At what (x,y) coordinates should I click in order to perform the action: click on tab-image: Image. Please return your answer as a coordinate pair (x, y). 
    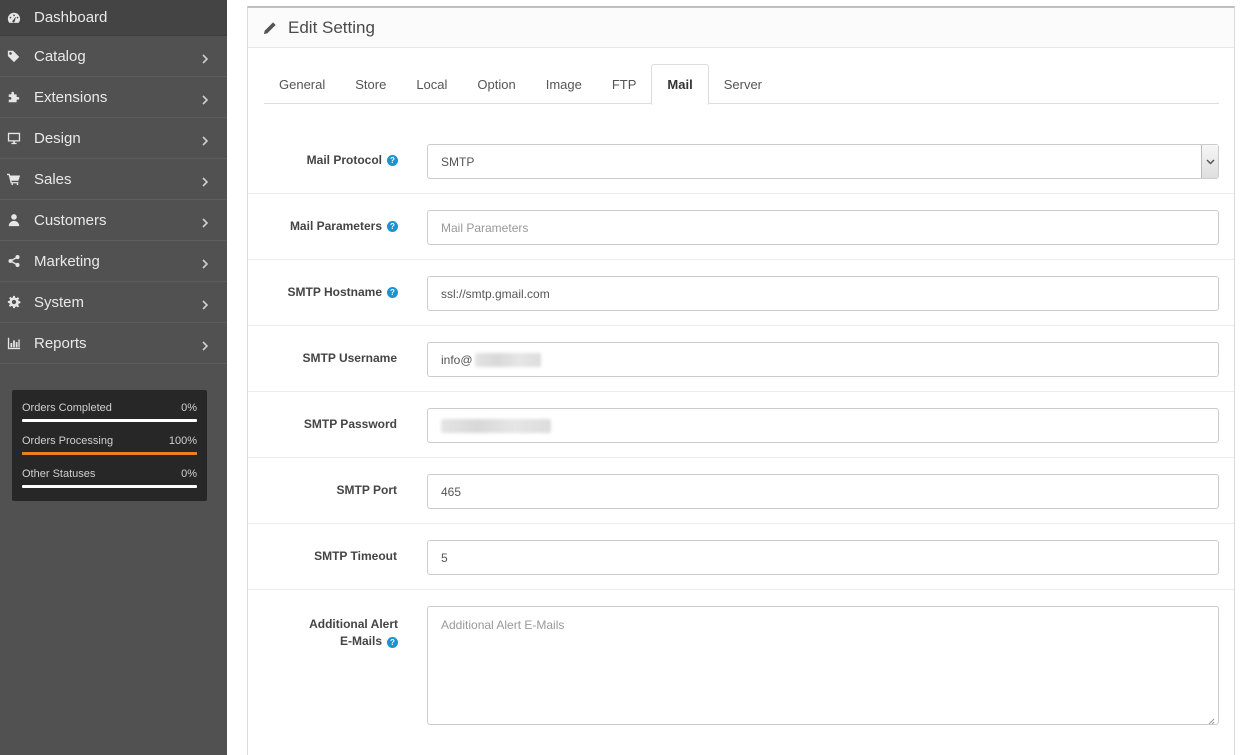
    Looking at the image, I should click on (564, 84).